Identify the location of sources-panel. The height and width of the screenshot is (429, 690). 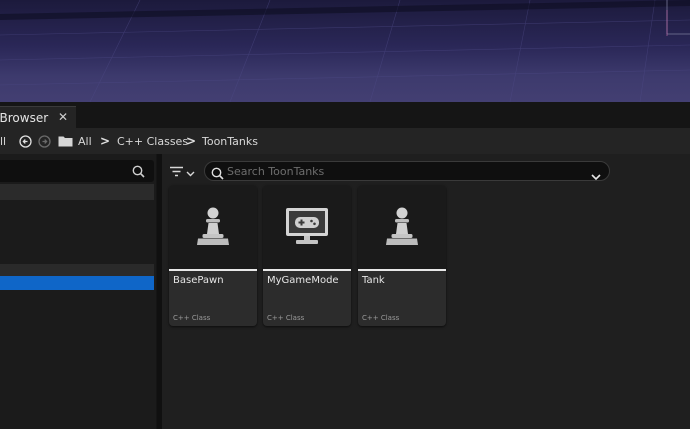
(78, 291).